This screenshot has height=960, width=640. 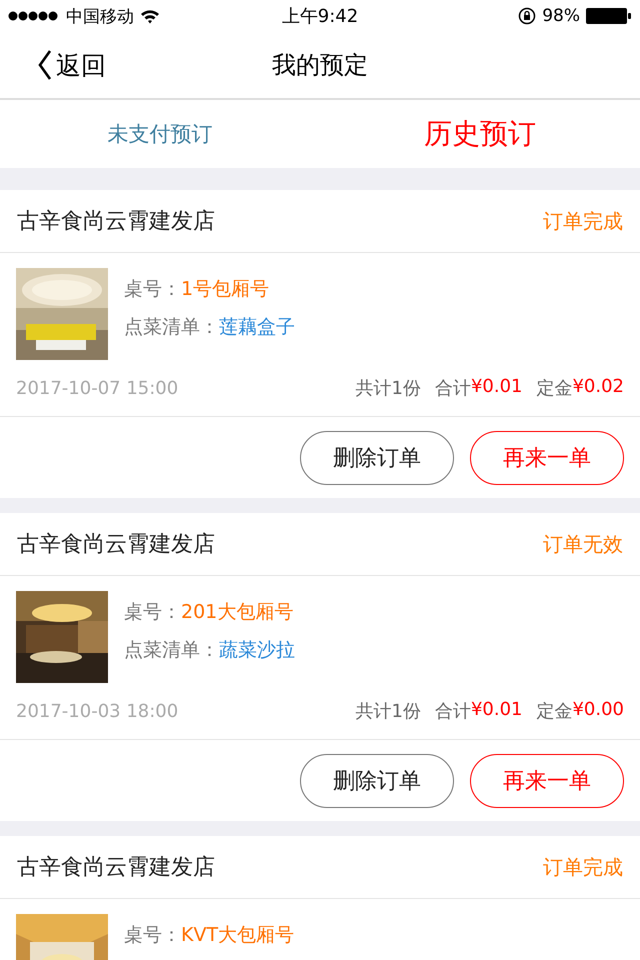 I want to click on signal-icon, so click(x=34, y=16).